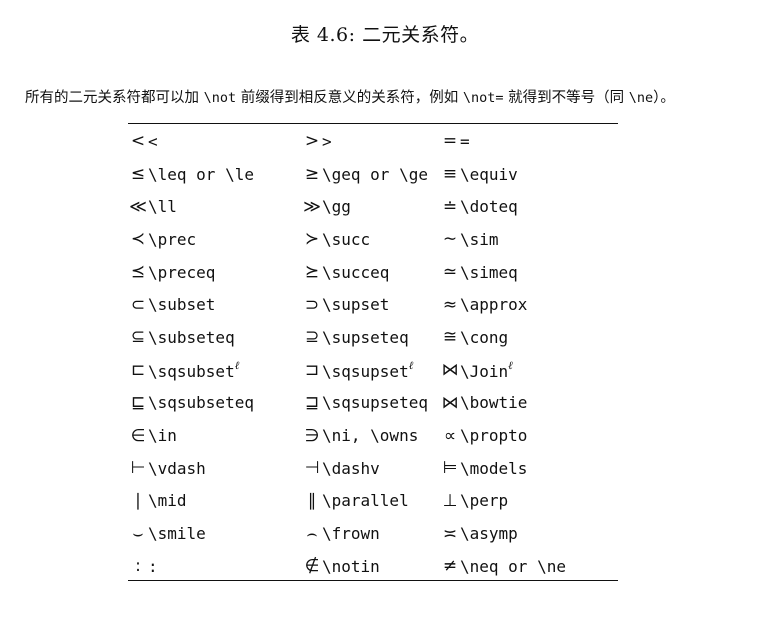 The image size is (770, 635). I want to click on relation-command: \succeq, so click(381, 272).